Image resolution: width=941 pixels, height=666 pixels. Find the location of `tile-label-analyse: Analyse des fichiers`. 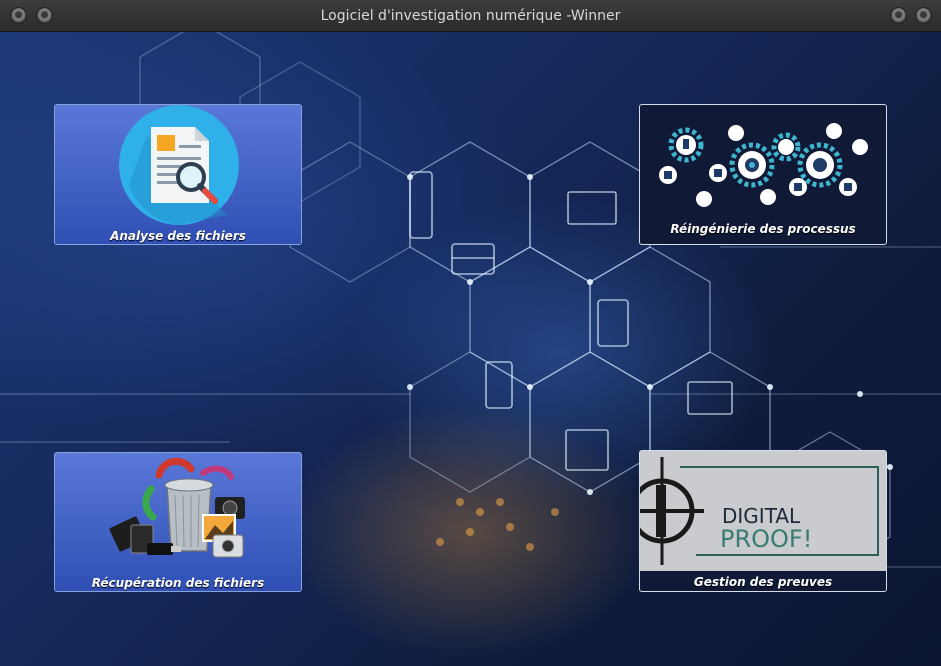

tile-label-analyse: Analyse des fichiers is located at coordinates (178, 236).